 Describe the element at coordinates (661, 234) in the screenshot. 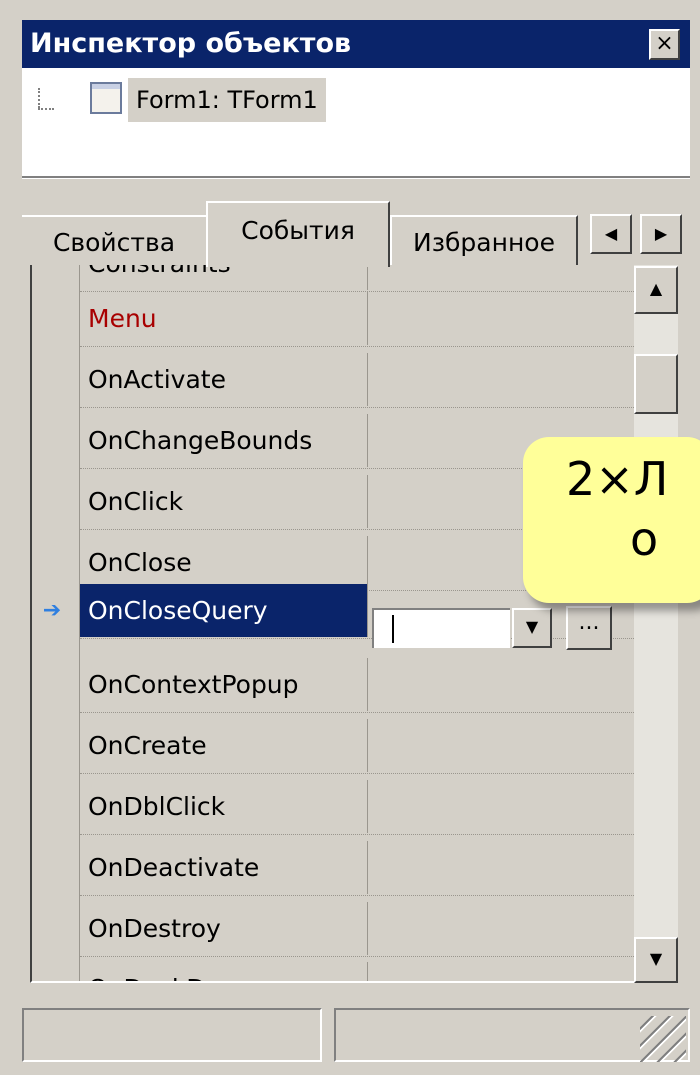

I see `tab-scroll-right-button: ▶` at that location.